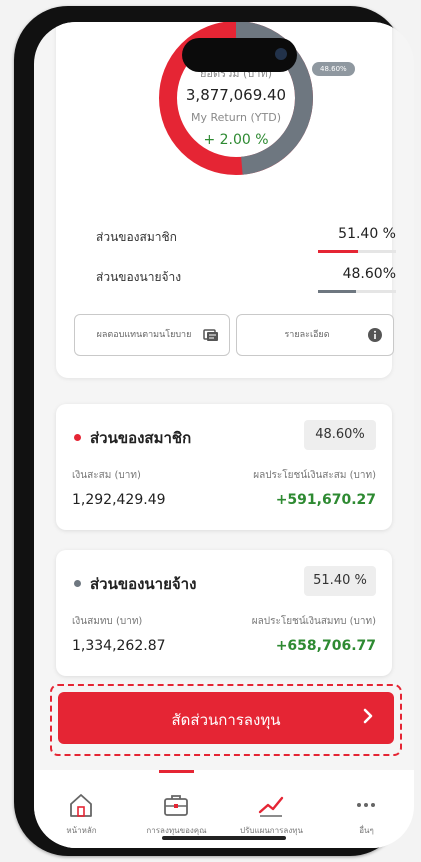 Image resolution: width=421 pixels, height=862 pixels. What do you see at coordinates (281, 54) in the screenshot?
I see `camera-icon` at bounding box center [281, 54].